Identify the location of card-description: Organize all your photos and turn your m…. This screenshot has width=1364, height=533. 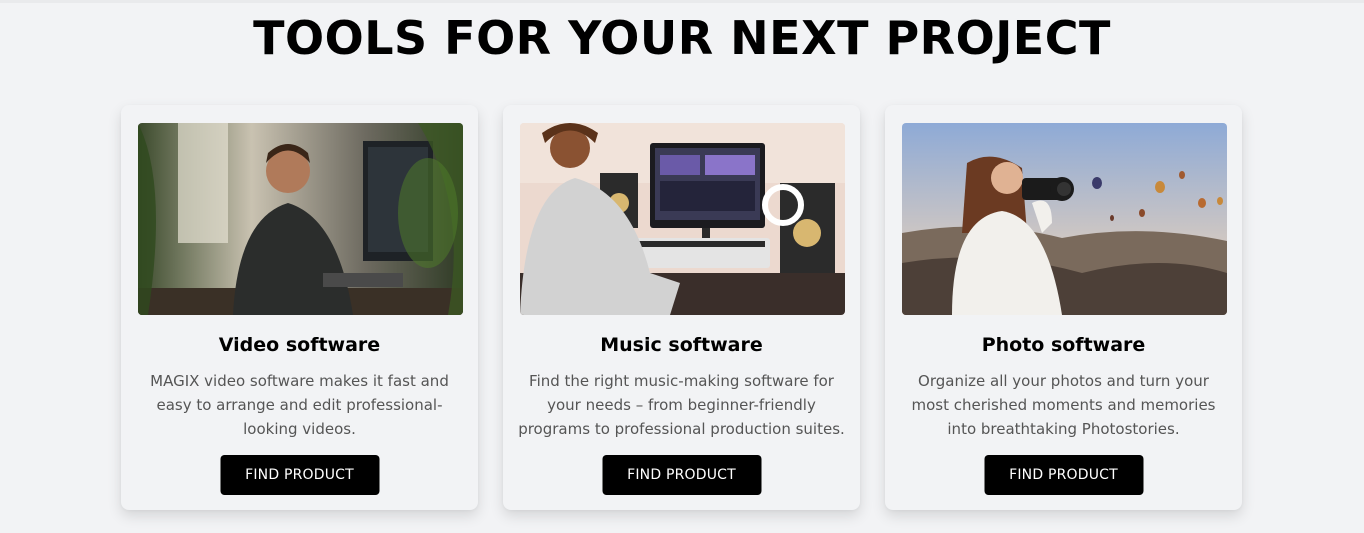
(1063, 405).